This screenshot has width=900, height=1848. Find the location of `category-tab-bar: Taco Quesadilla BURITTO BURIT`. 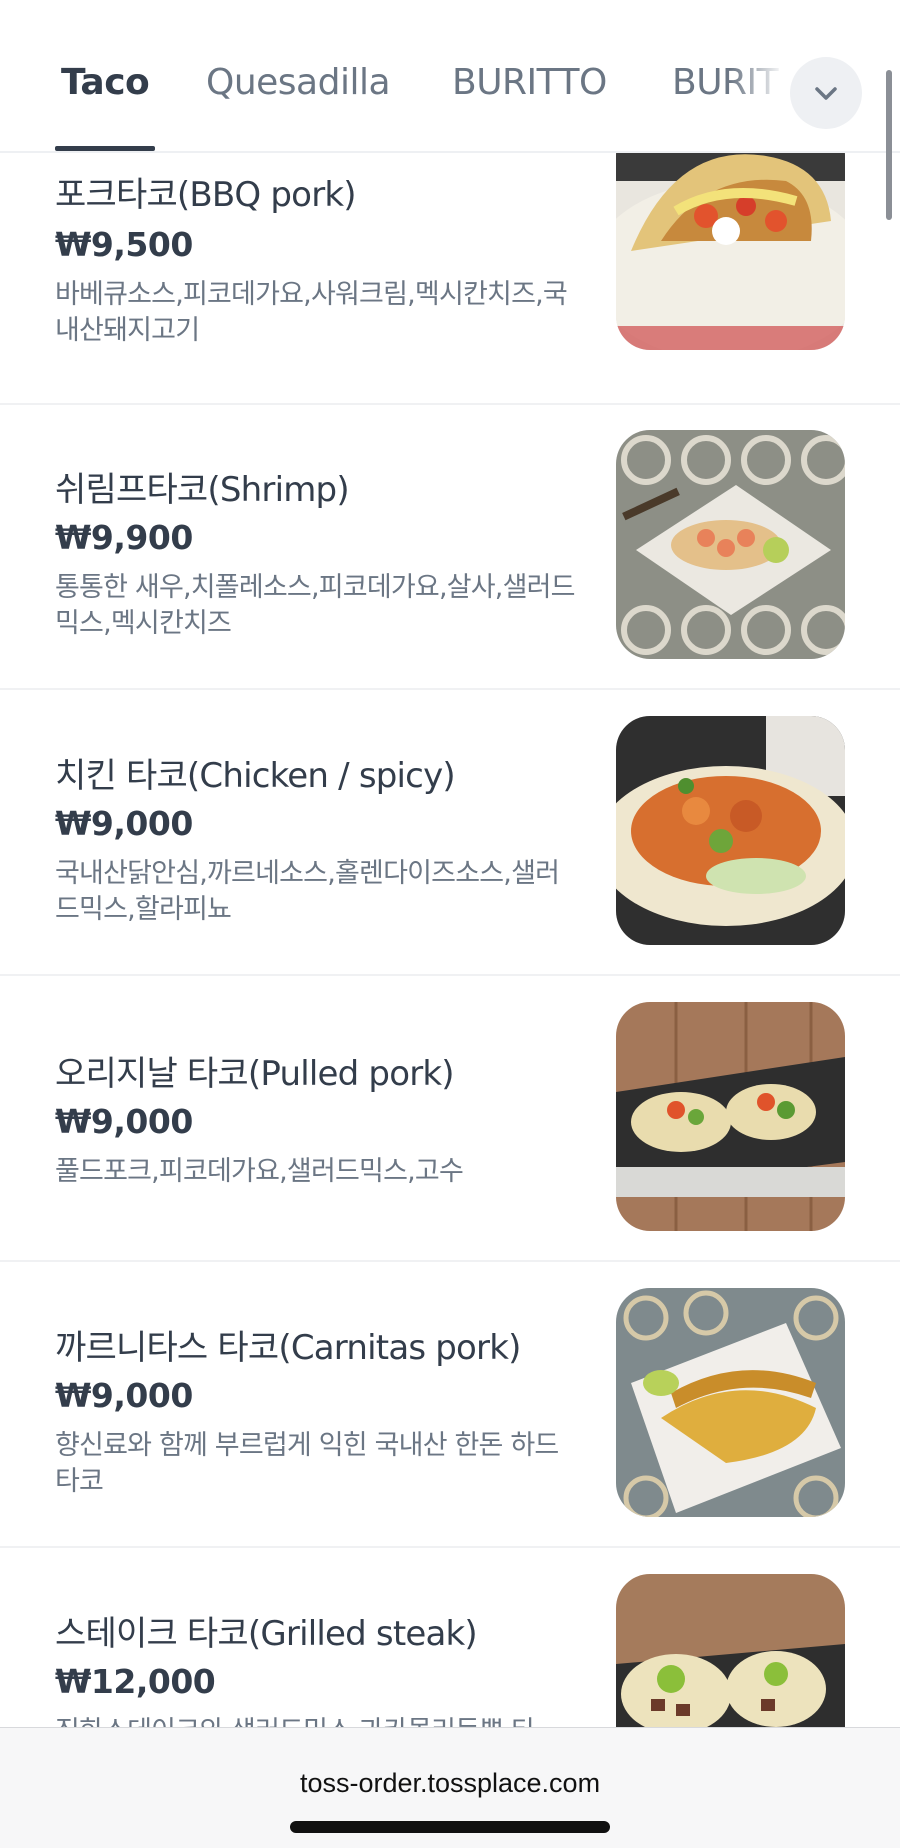

category-tab-bar: Taco Quesadilla BURITTO BURIT is located at coordinates (450, 76).